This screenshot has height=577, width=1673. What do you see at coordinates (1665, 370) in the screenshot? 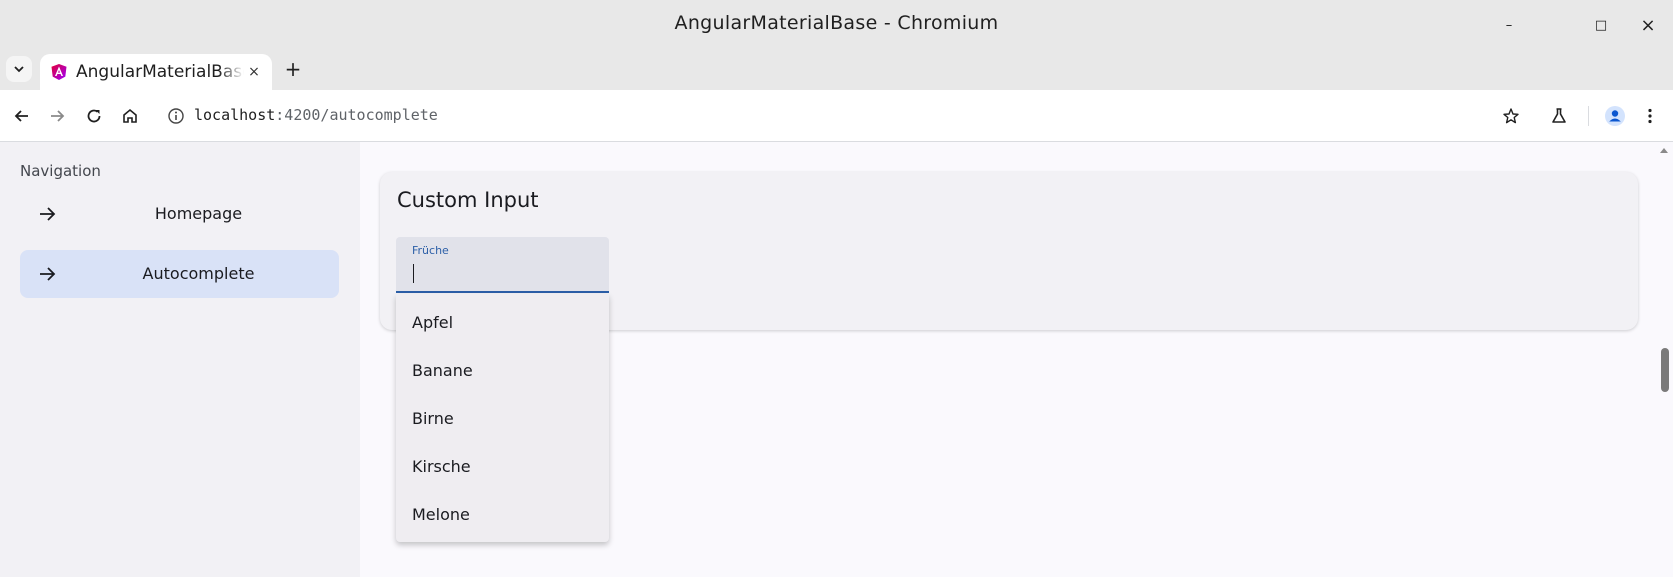
I see `scrollbar-thumb` at bounding box center [1665, 370].